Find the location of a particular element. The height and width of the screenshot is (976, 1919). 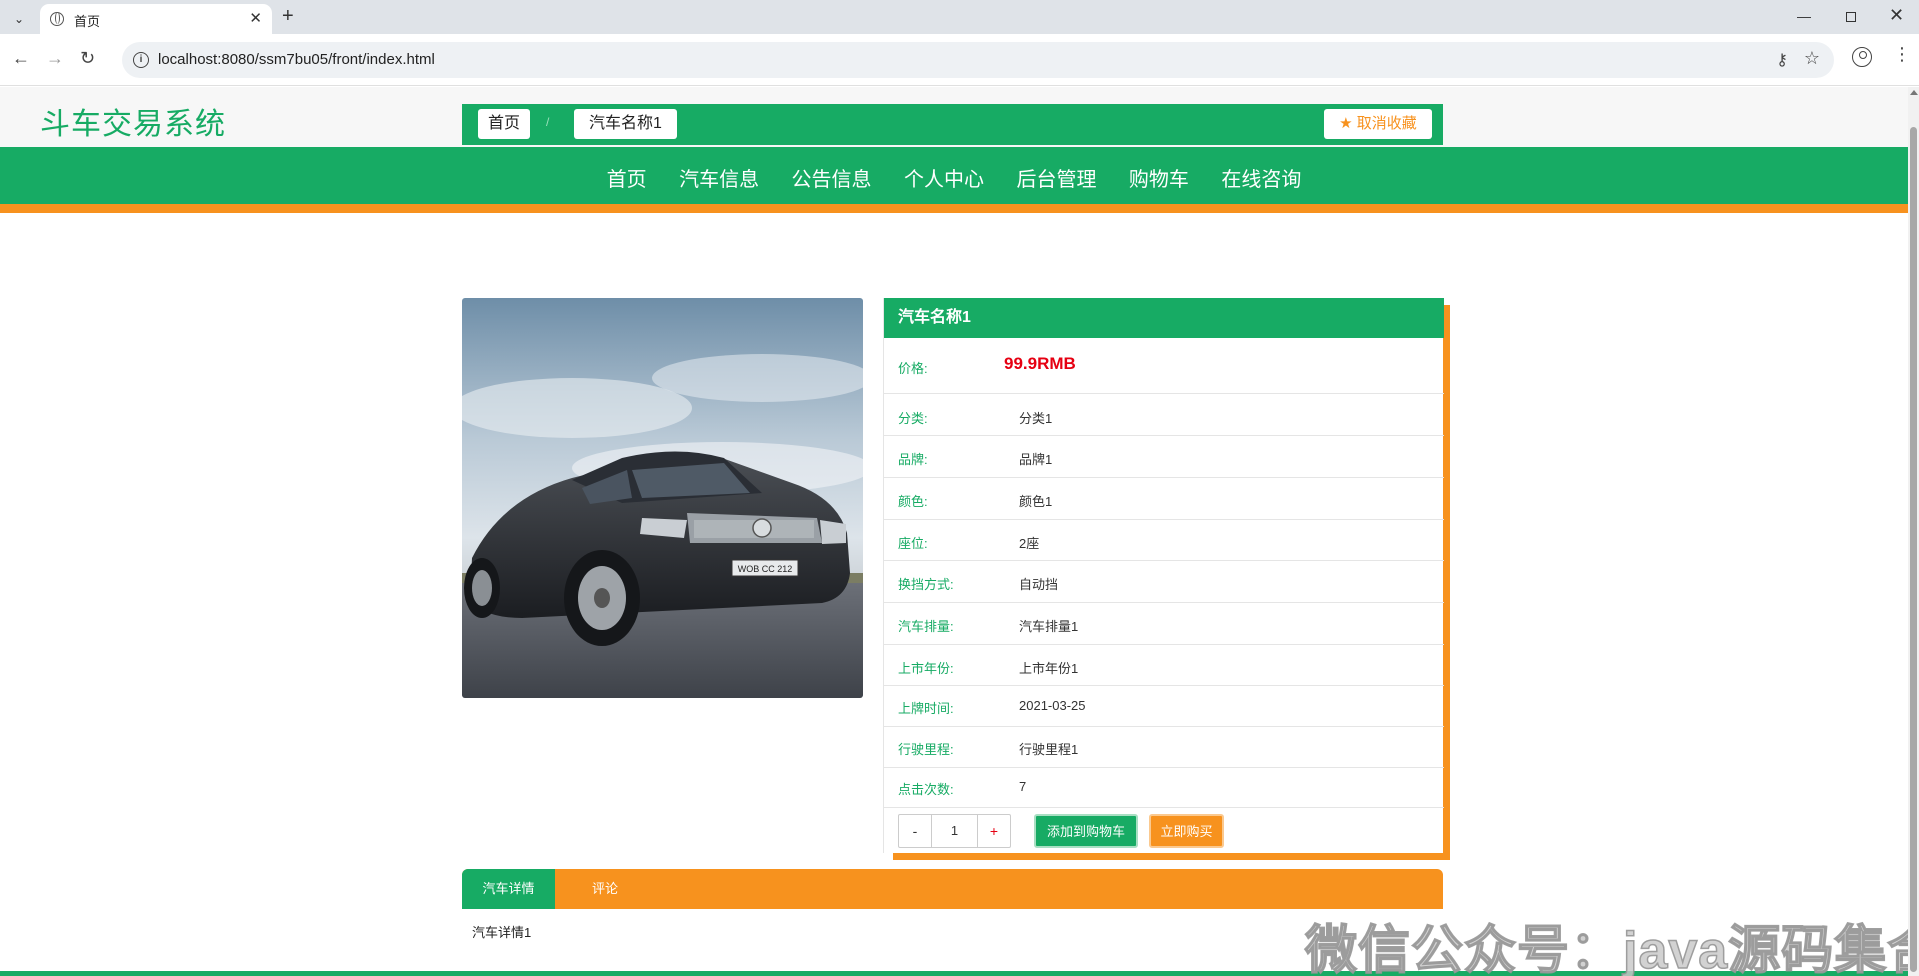

quantity-input: 1 is located at coordinates (954, 831).